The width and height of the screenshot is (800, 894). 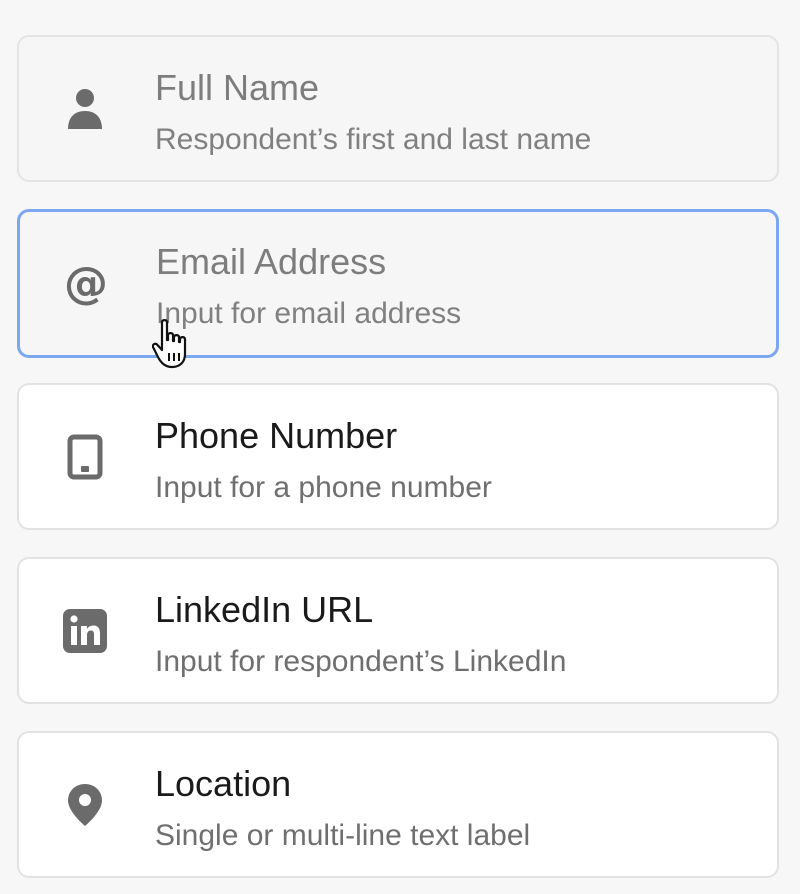 What do you see at coordinates (276, 435) in the screenshot?
I see `field-title: Phone Number` at bounding box center [276, 435].